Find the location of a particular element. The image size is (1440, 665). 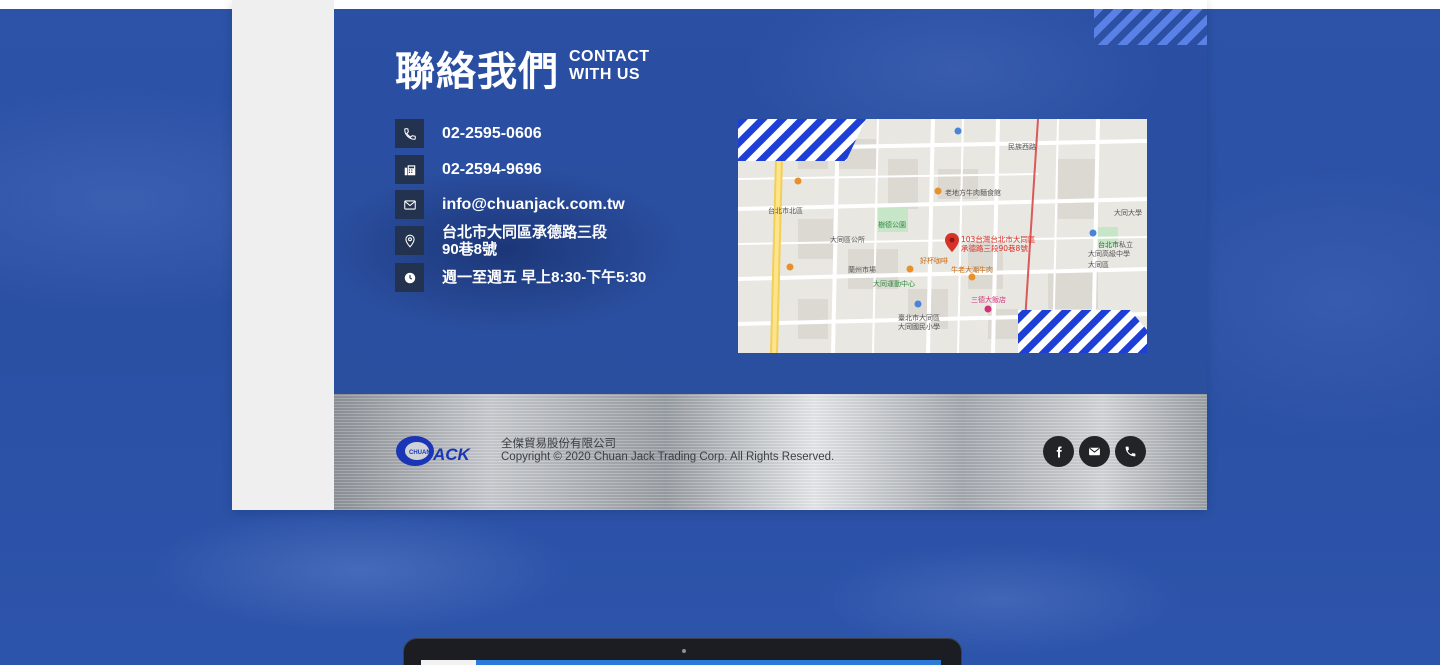

address-row: 台北市大同區承德路三段 90巷8號 is located at coordinates (501, 241).